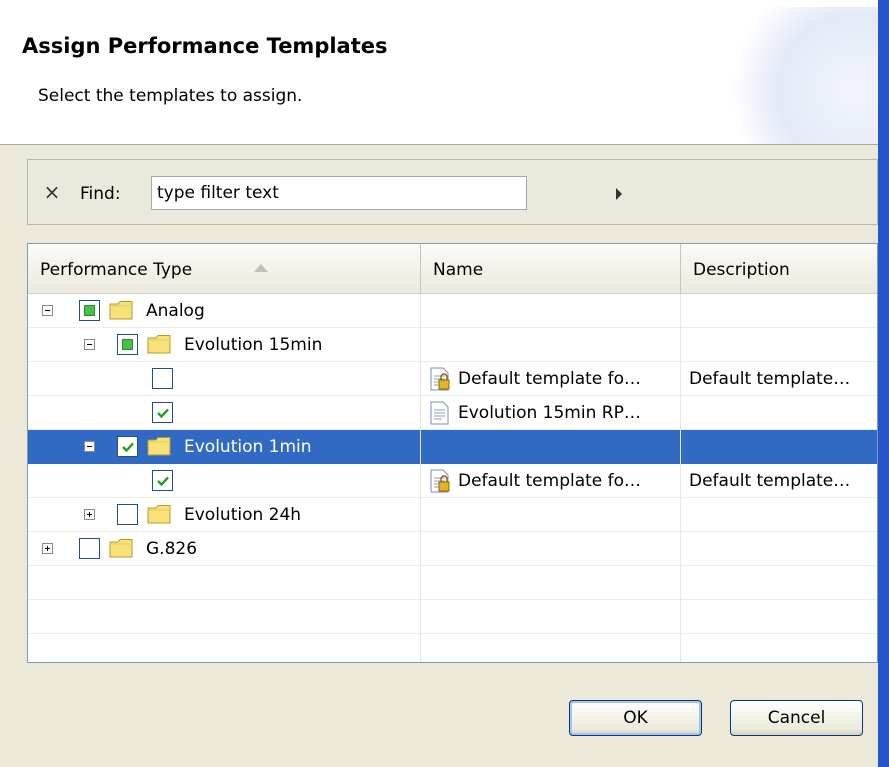  What do you see at coordinates (100, 194) in the screenshot?
I see `find-label: Find:` at bounding box center [100, 194].